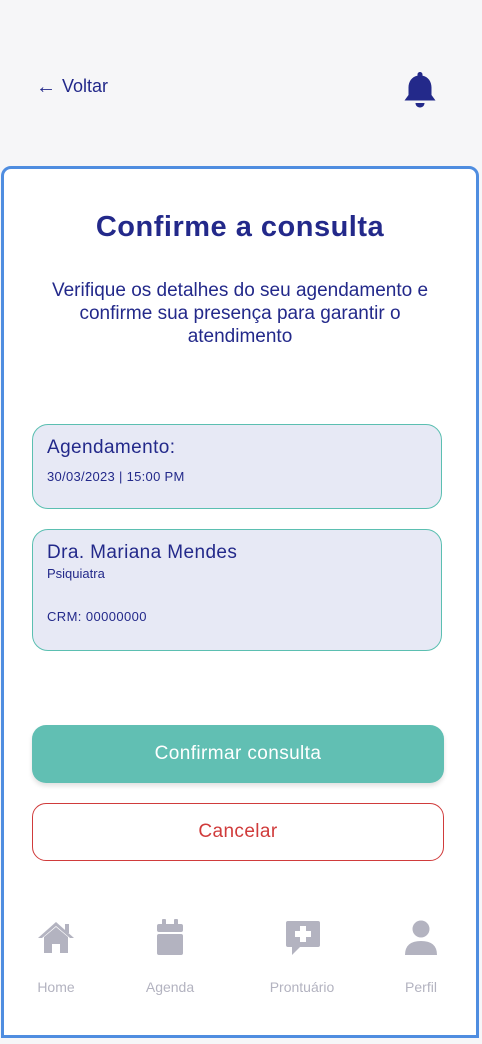 Image resolution: width=482 pixels, height=1044 pixels. I want to click on page-title: Confirme a consulta, so click(240, 227).